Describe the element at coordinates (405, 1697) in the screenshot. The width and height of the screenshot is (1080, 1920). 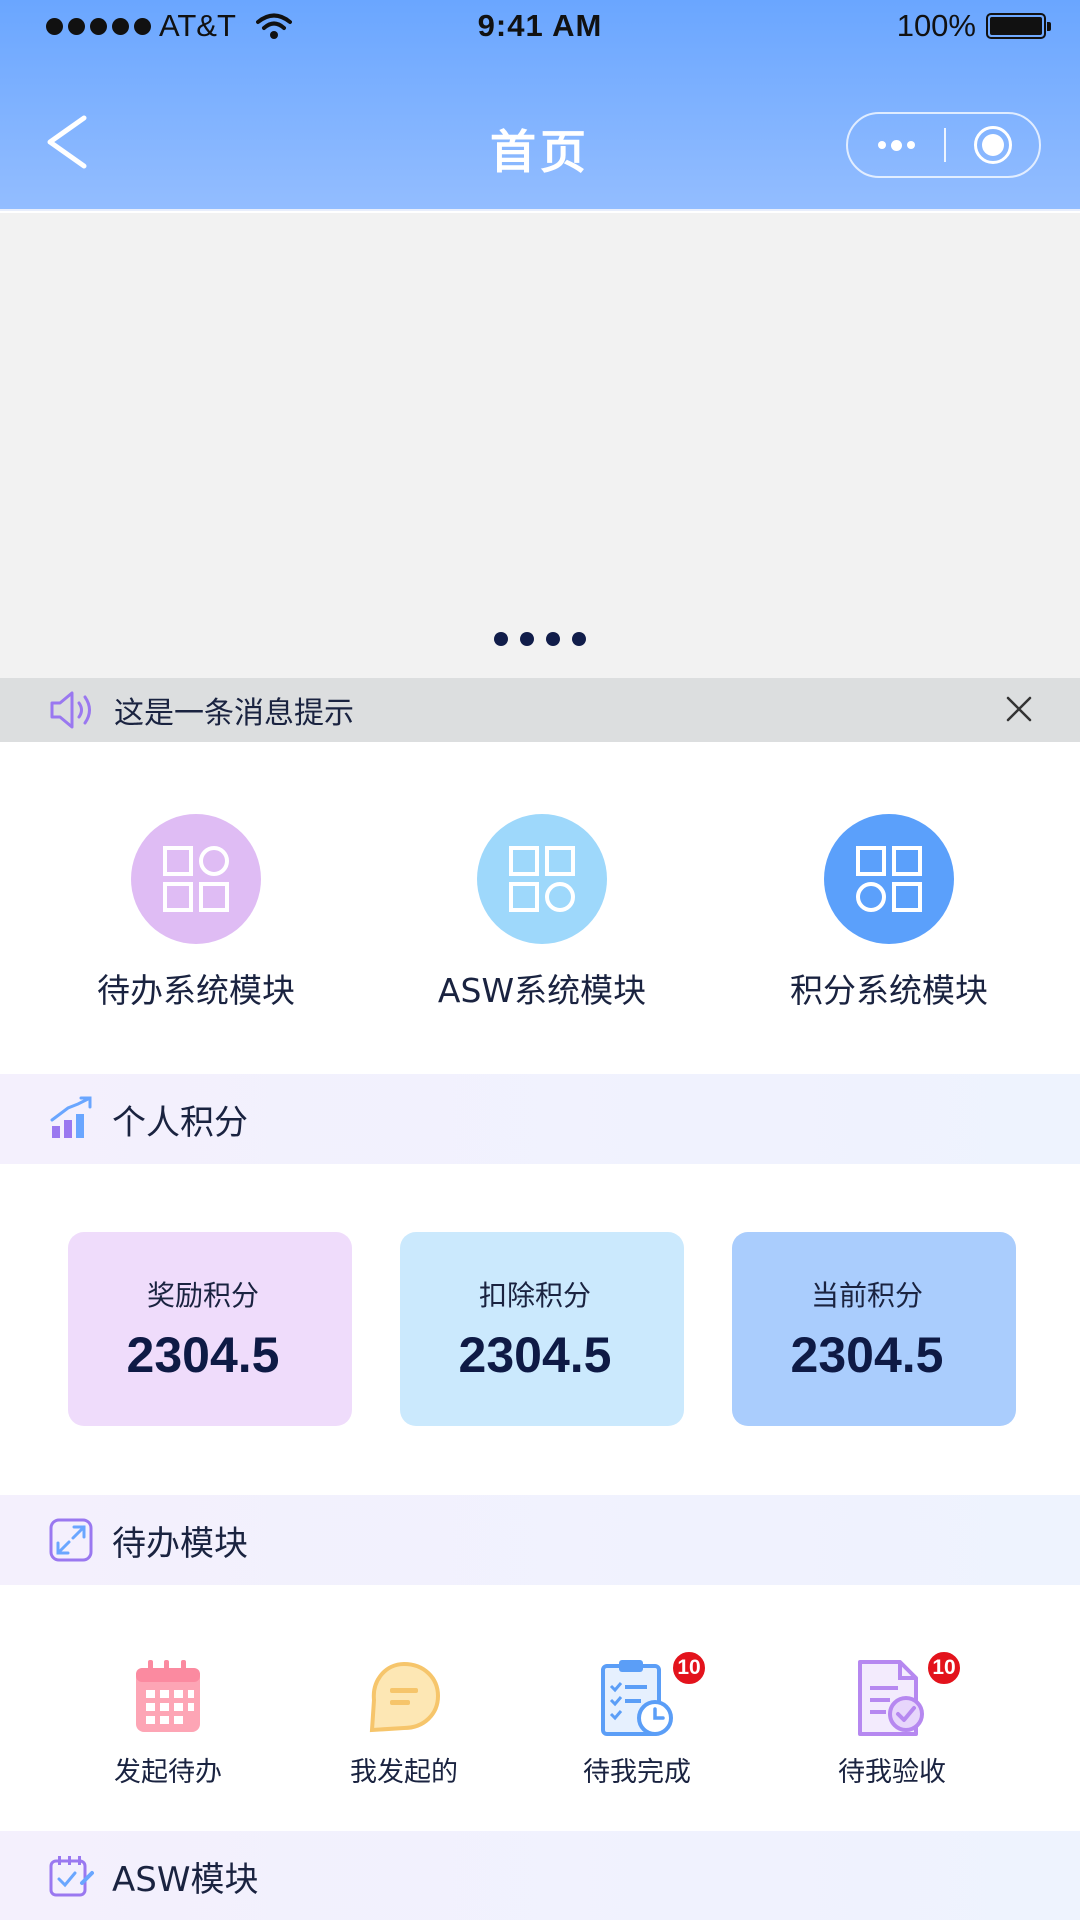
I see `chat-icon` at that location.